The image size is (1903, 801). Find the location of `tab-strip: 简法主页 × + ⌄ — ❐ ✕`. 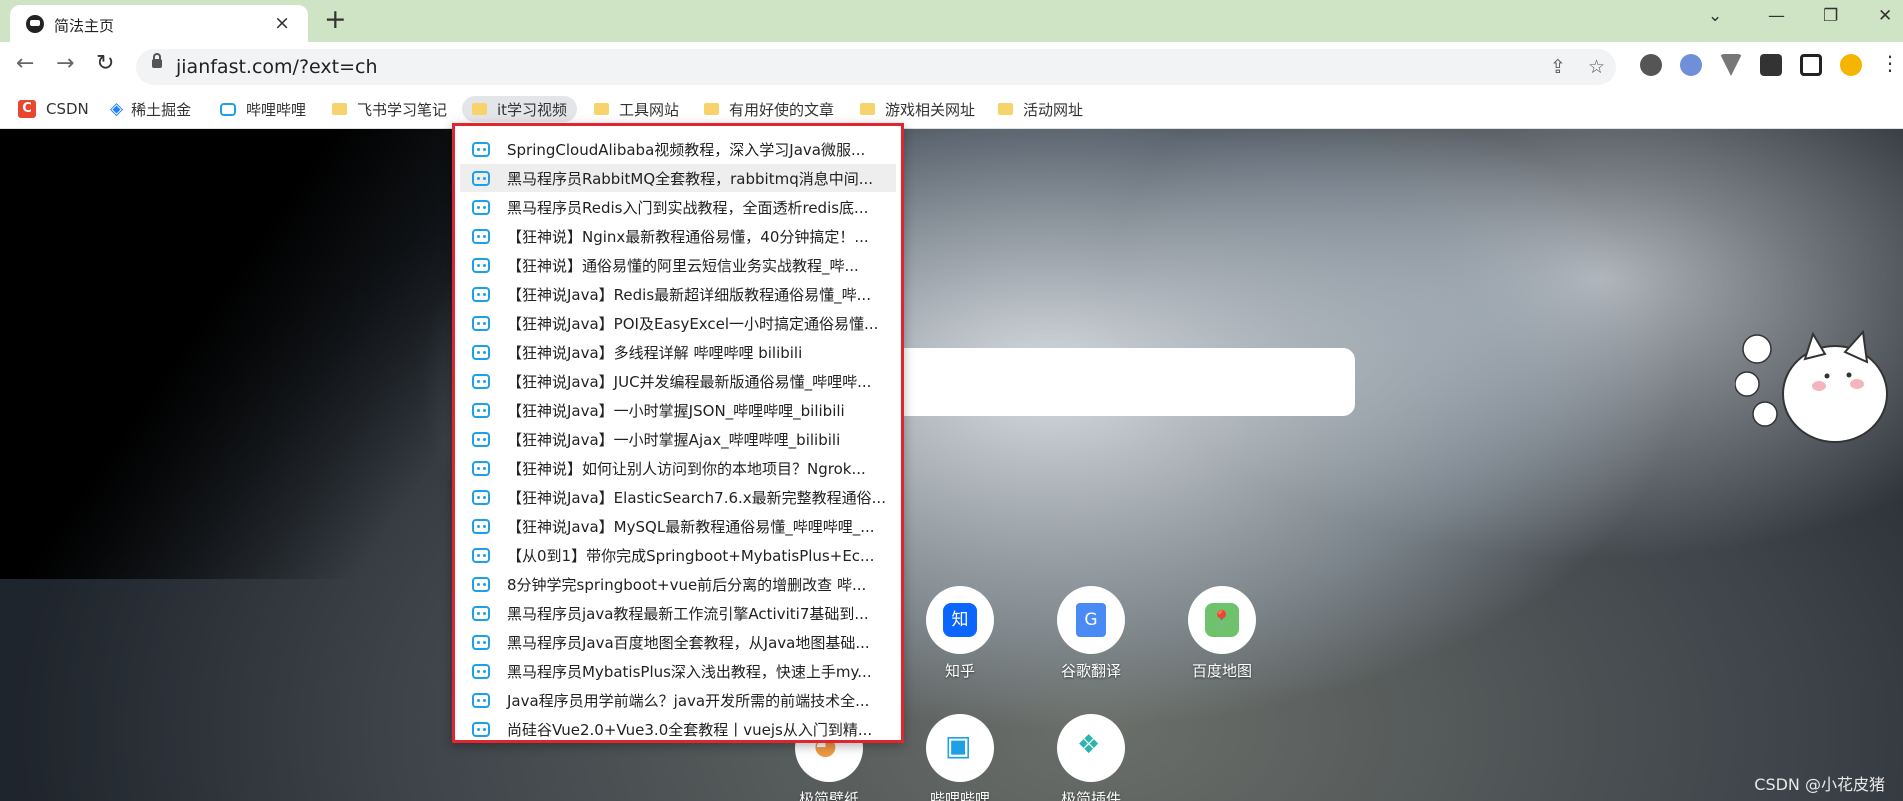

tab-strip: 简法主页 × + ⌄ — ❐ ✕ is located at coordinates (951, 21).